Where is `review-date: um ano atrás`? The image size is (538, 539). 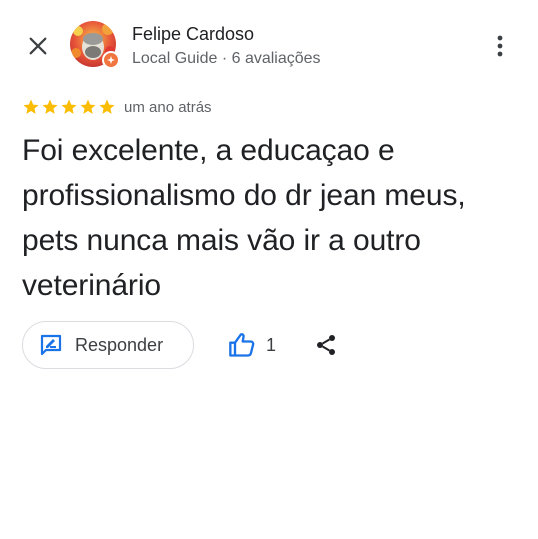 review-date: um ano atrás is located at coordinates (168, 107).